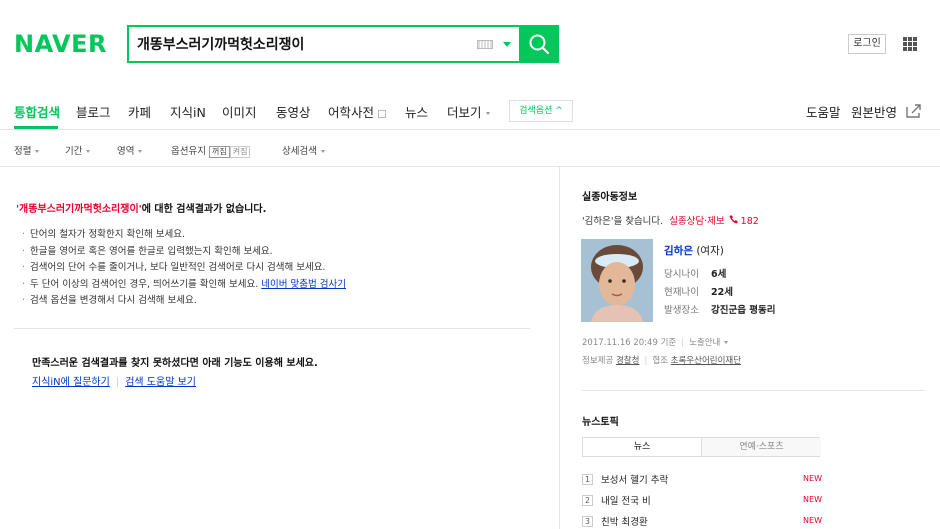 This screenshot has height=529, width=940. What do you see at coordinates (299, 151) in the screenshot?
I see `filter-detail-label: 상세검색` at bounding box center [299, 151].